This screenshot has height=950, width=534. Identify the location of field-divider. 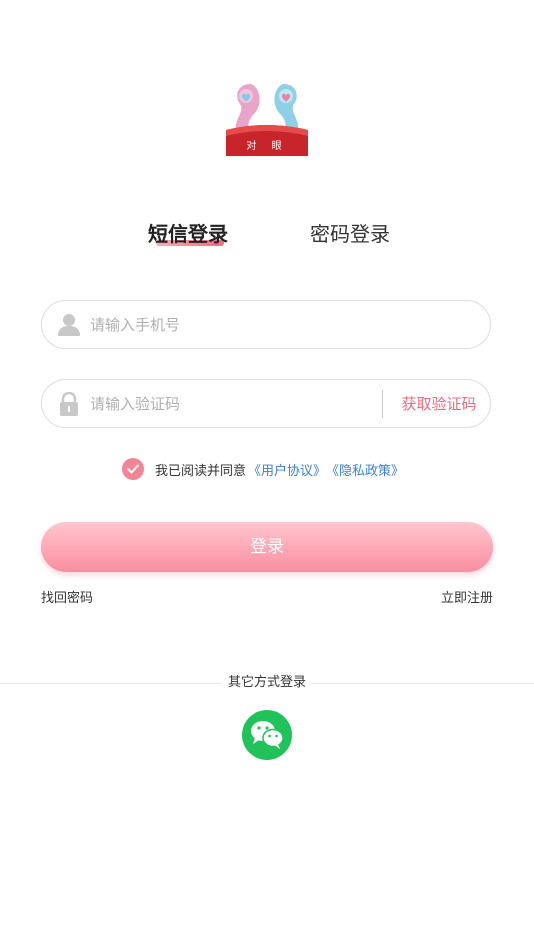
(382, 404).